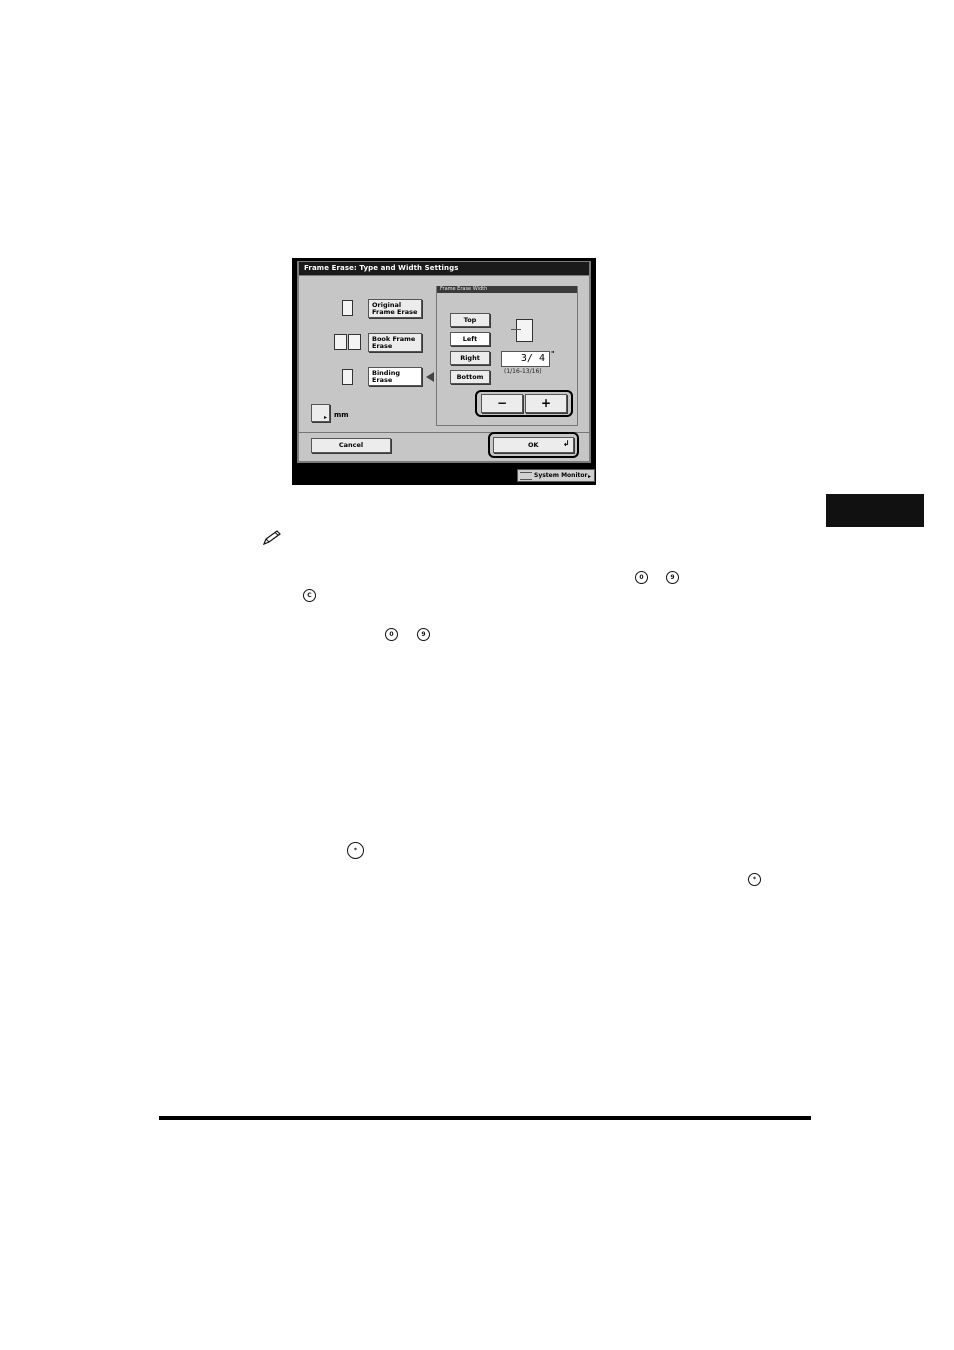 This screenshot has width=954, height=1350. Describe the element at coordinates (470, 339) in the screenshot. I see `side-left-button: Left` at that location.